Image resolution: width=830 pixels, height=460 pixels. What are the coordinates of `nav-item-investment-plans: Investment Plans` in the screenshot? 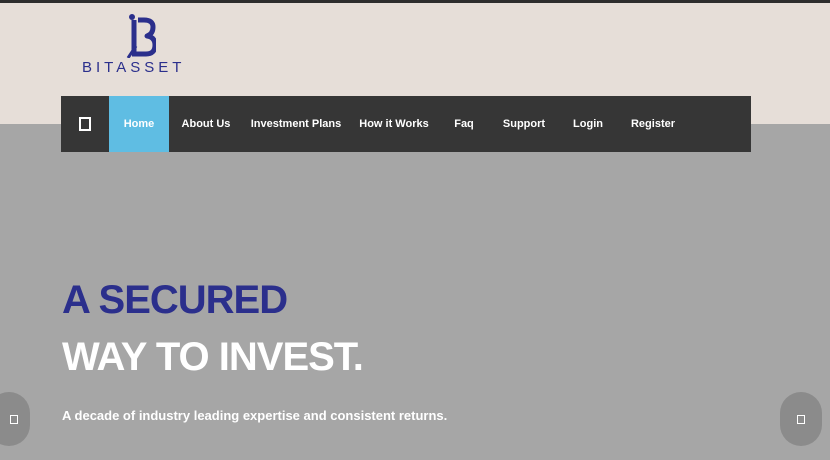 It's located at (296, 124).